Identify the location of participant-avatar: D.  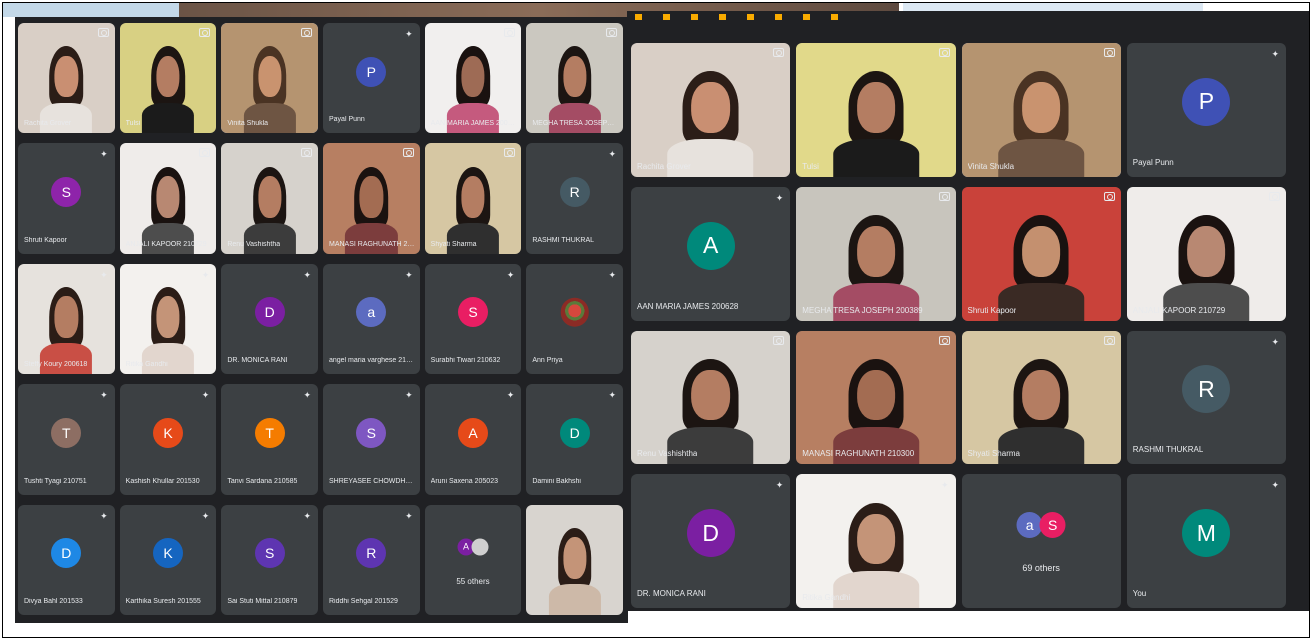
(66, 553).